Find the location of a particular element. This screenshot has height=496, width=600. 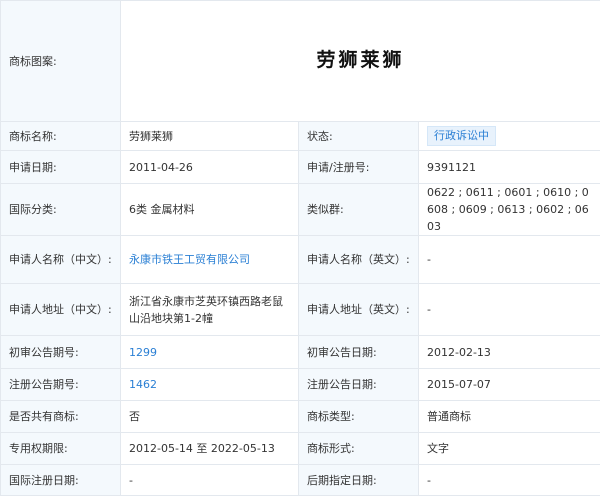

international-registration-date-value: - is located at coordinates (210, 480).